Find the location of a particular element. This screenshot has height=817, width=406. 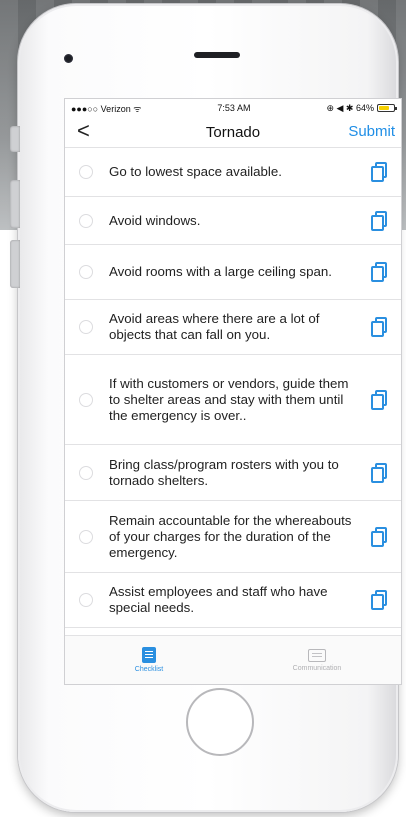

page-title: Tornado is located at coordinates (233, 132).